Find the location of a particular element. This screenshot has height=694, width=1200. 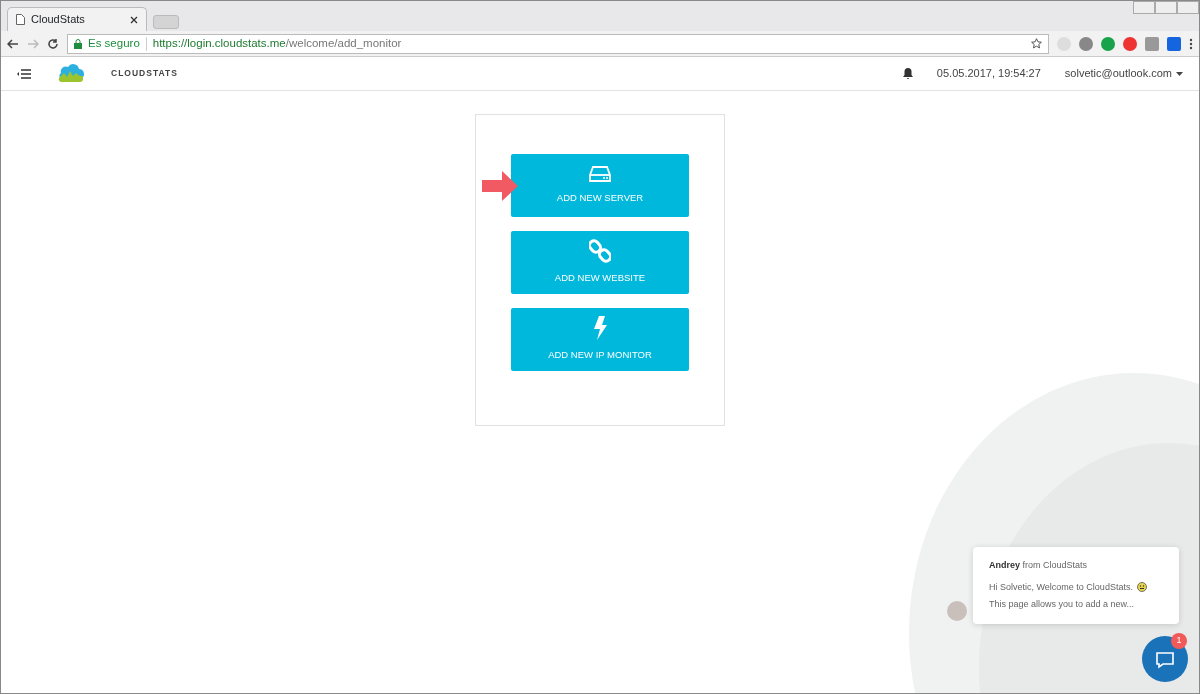

date-time: 05.05.2017, 19:54:27 is located at coordinates (988, 74).